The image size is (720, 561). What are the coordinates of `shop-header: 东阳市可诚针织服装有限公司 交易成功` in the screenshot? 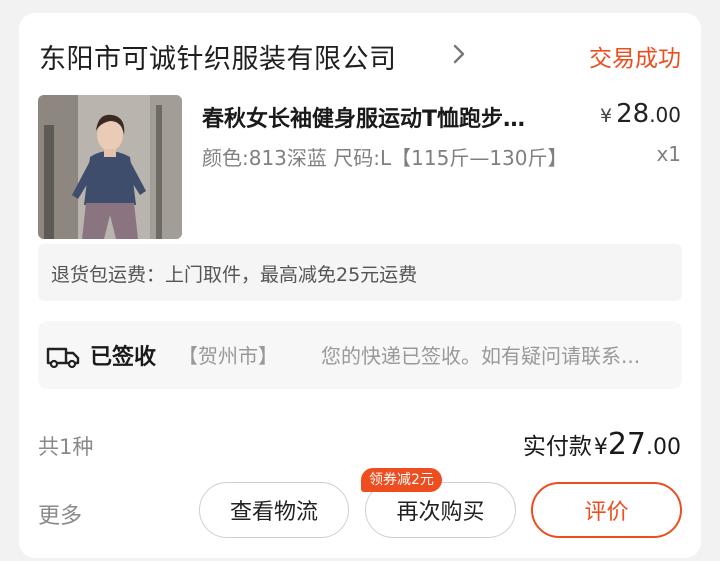 It's located at (360, 55).